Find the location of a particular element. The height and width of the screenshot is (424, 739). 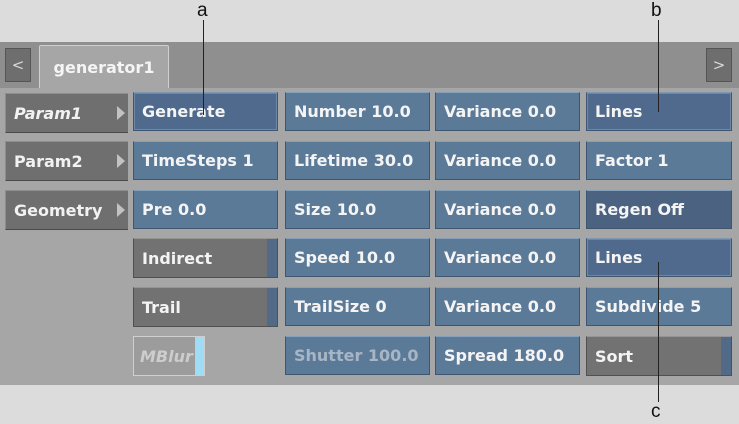

callout-b: b is located at coordinates (656, 10).